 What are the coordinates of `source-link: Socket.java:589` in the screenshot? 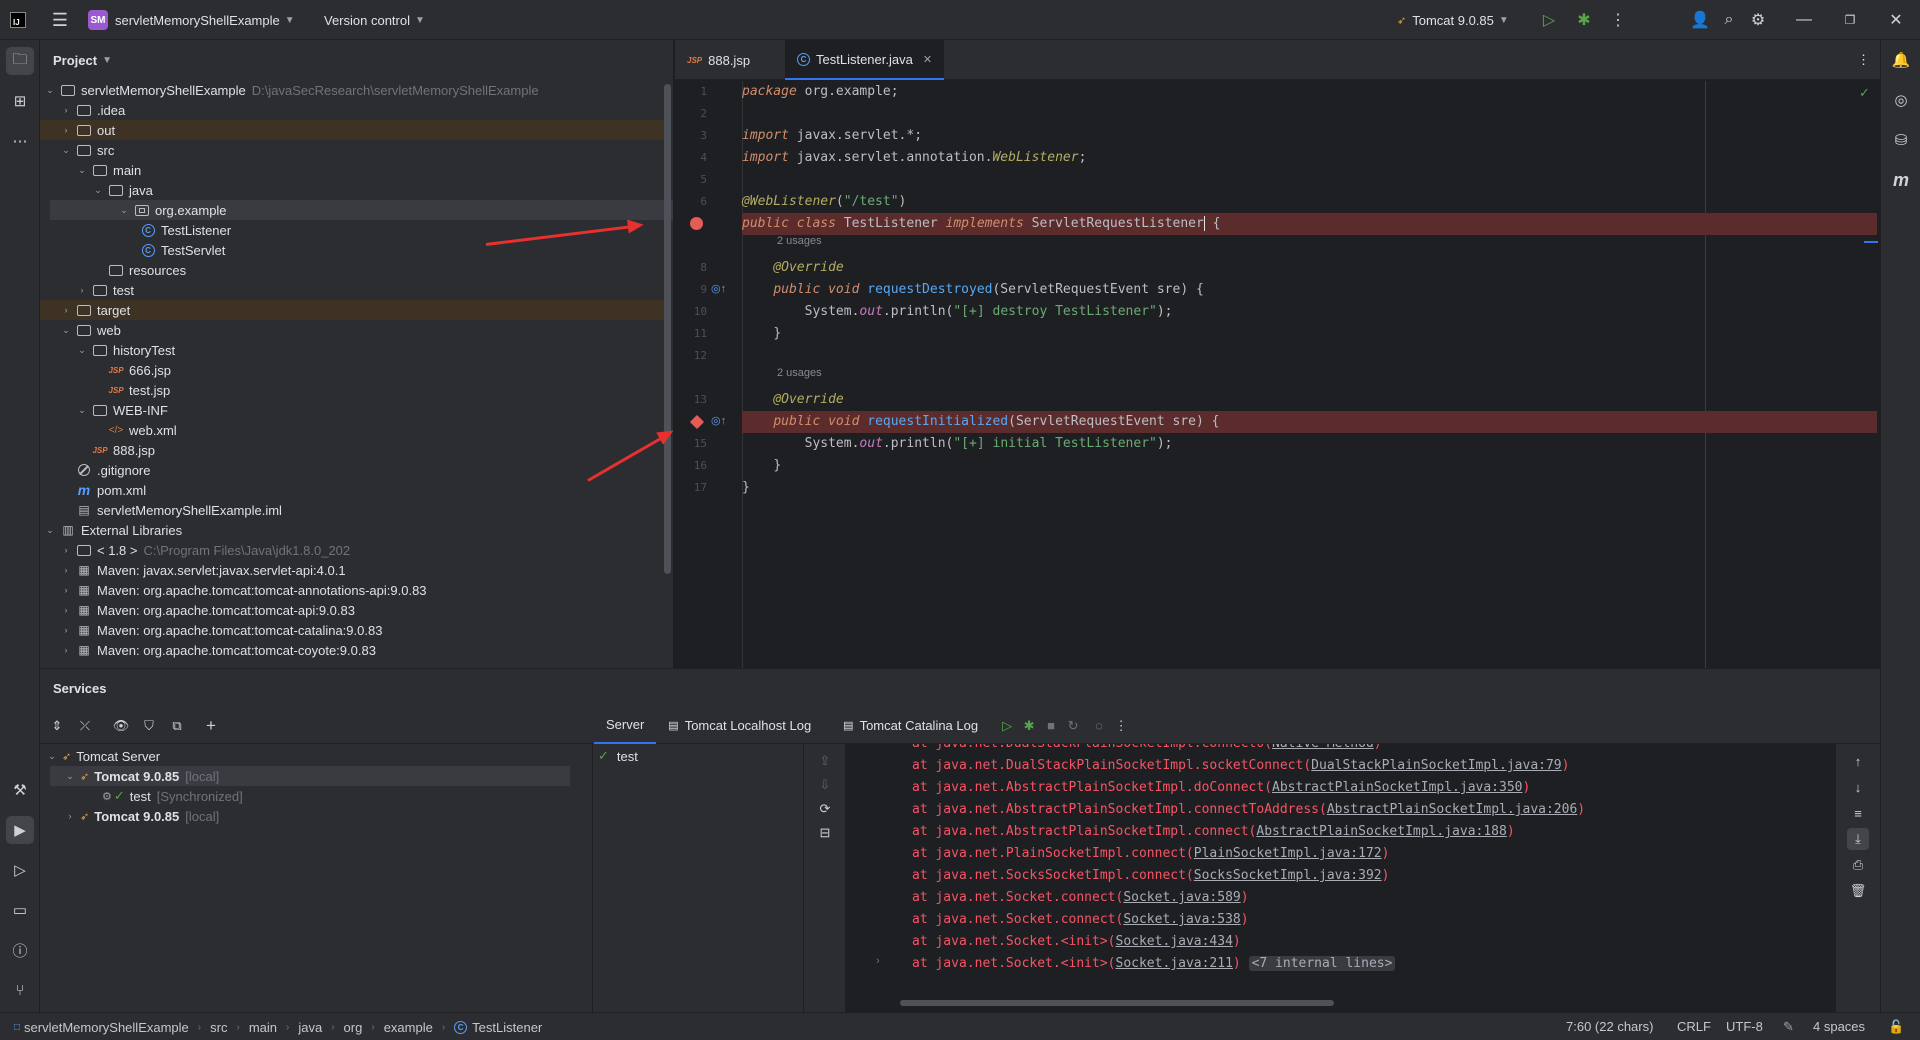 It's located at (1181, 897).